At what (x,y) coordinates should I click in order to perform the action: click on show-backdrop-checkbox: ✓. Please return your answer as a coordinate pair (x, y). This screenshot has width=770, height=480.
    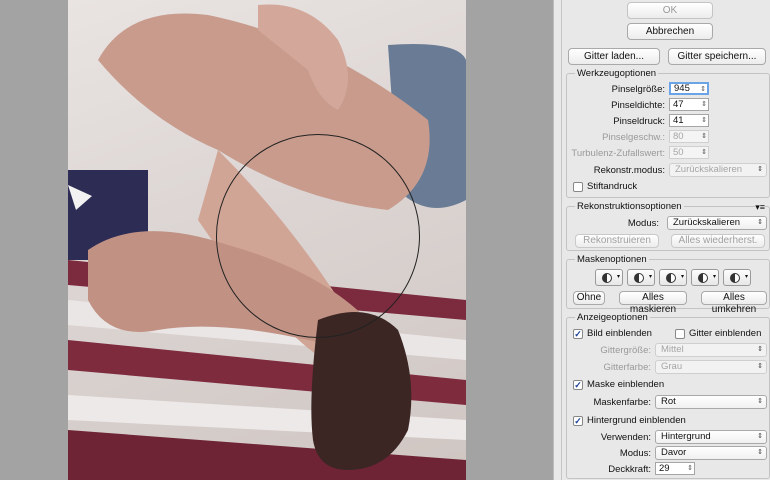
    Looking at the image, I should click on (578, 421).